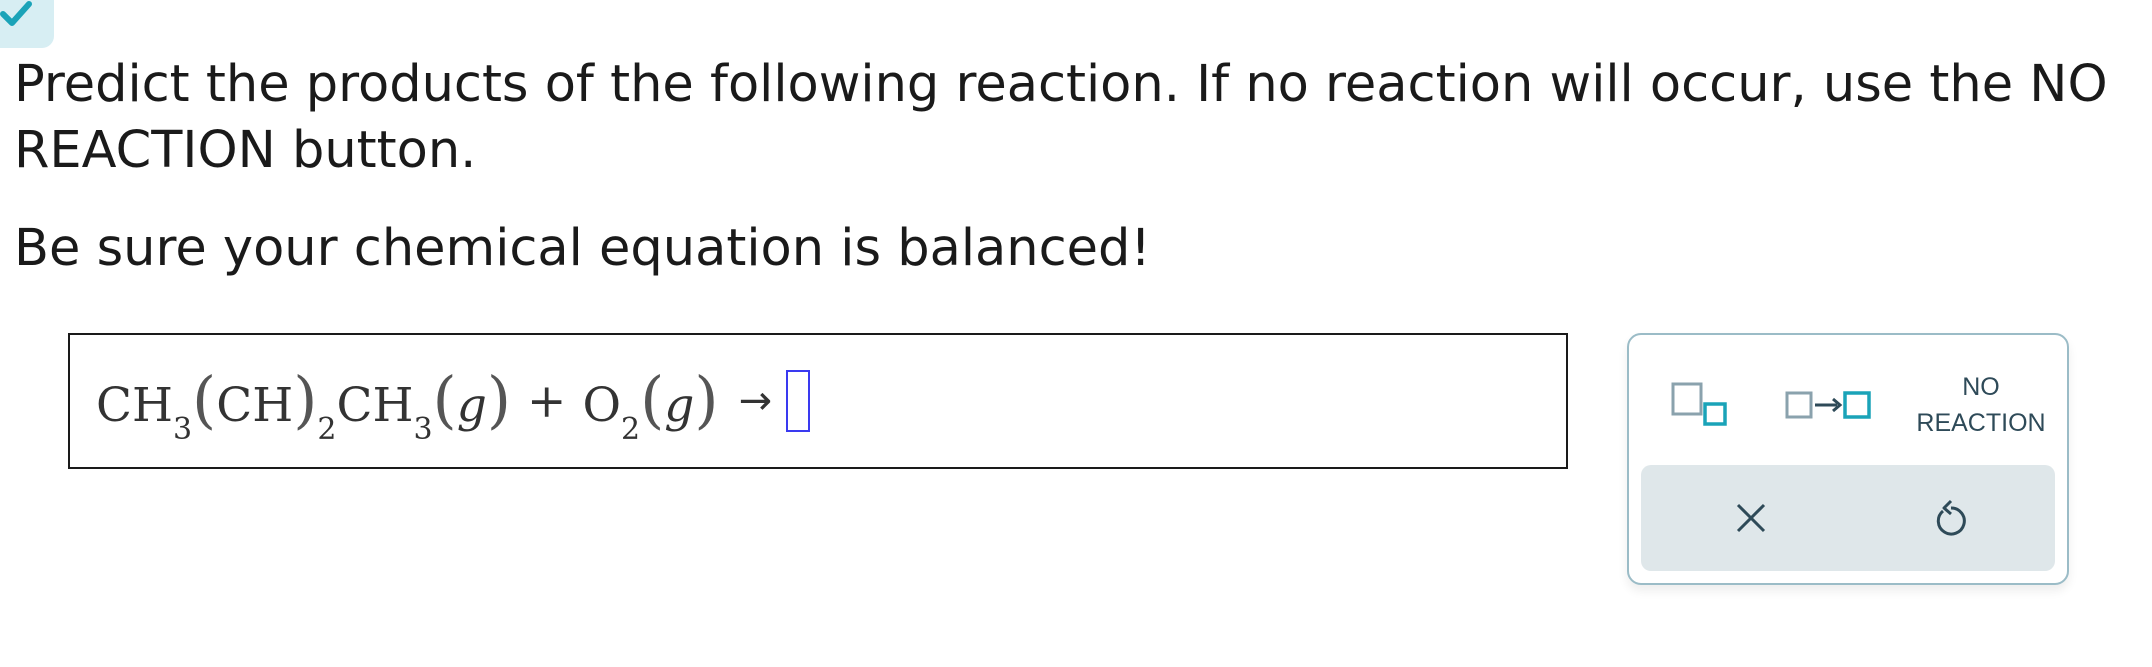 The image size is (2152, 667). I want to click on equation-tool-palette: NO REACTION, so click(1848, 459).